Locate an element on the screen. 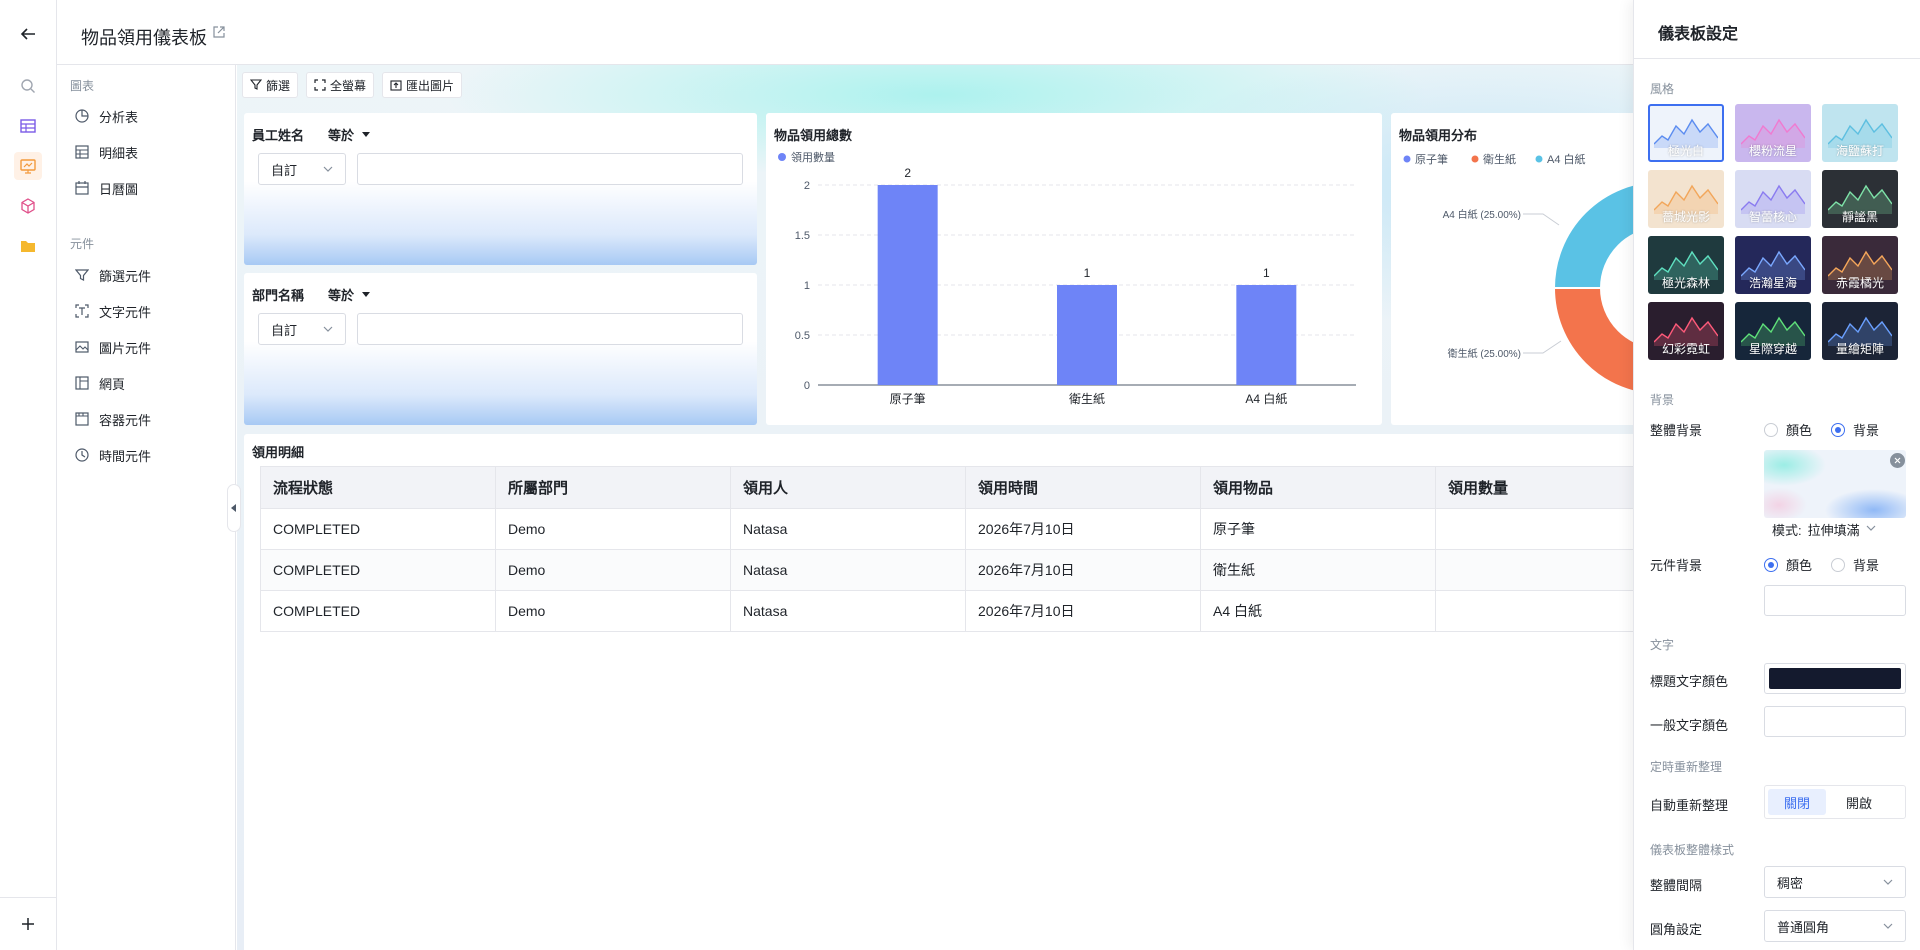  column-header: 所屬部門 is located at coordinates (613, 487).